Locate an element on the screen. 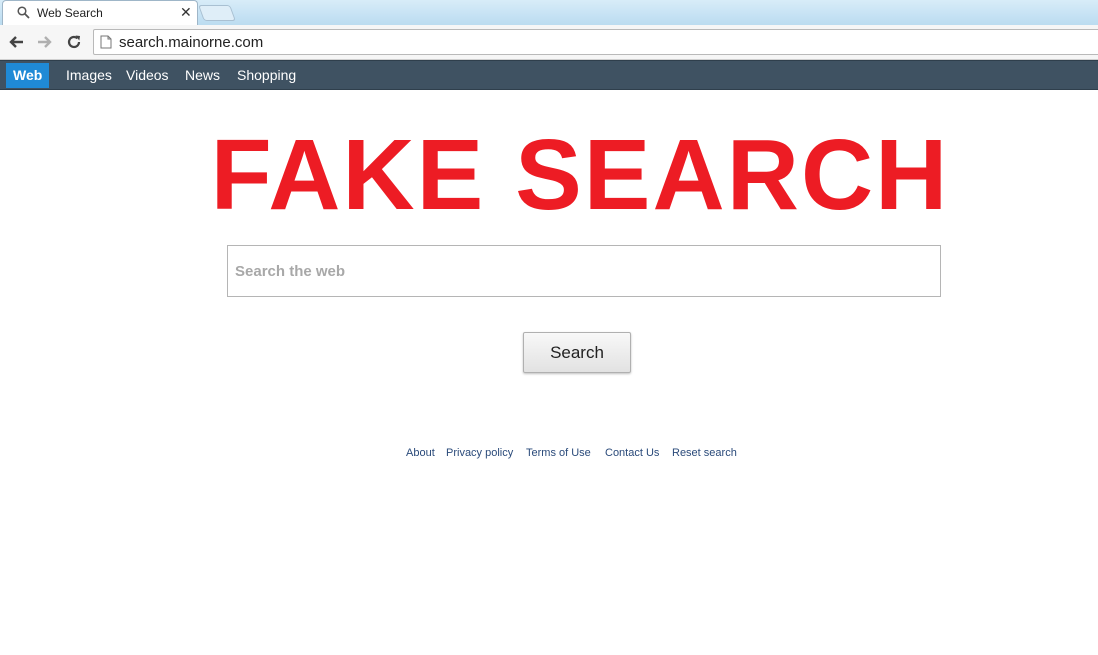  fake-search-headline: FAKE SEARCH is located at coordinates (580, 175).